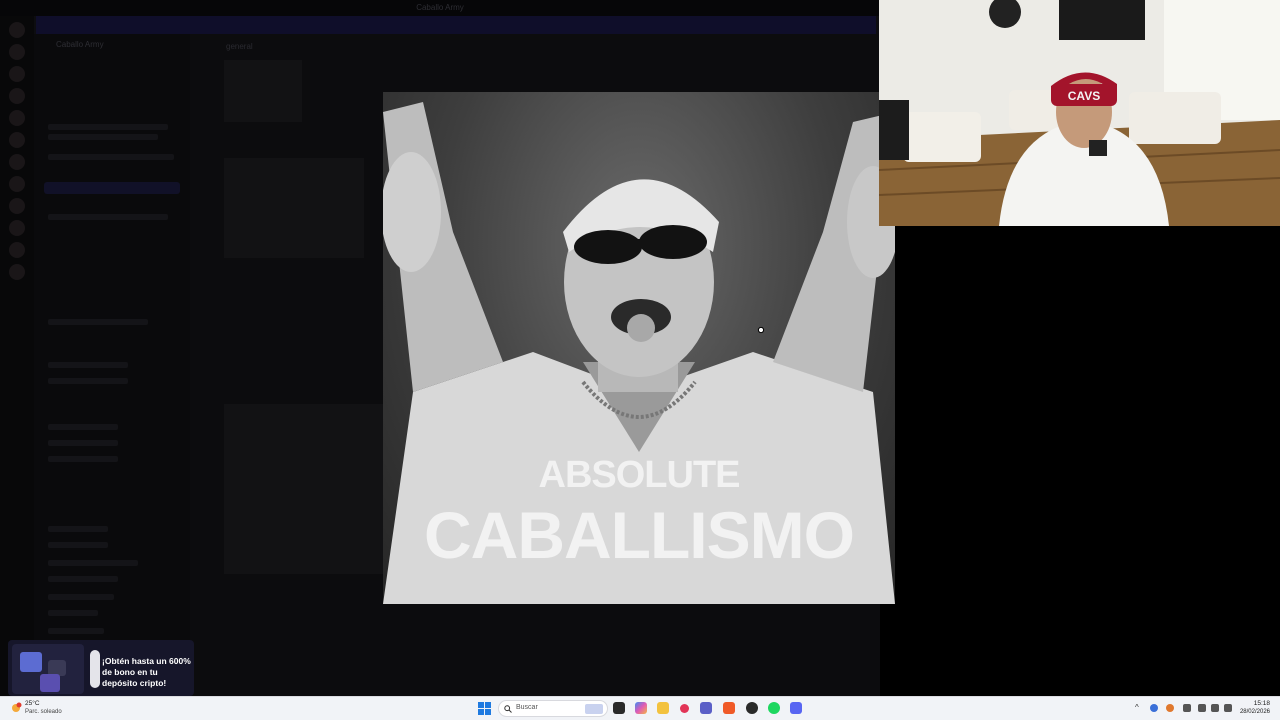 This screenshot has width=1280, height=720. I want to click on task-view-icon, so click(619, 708).